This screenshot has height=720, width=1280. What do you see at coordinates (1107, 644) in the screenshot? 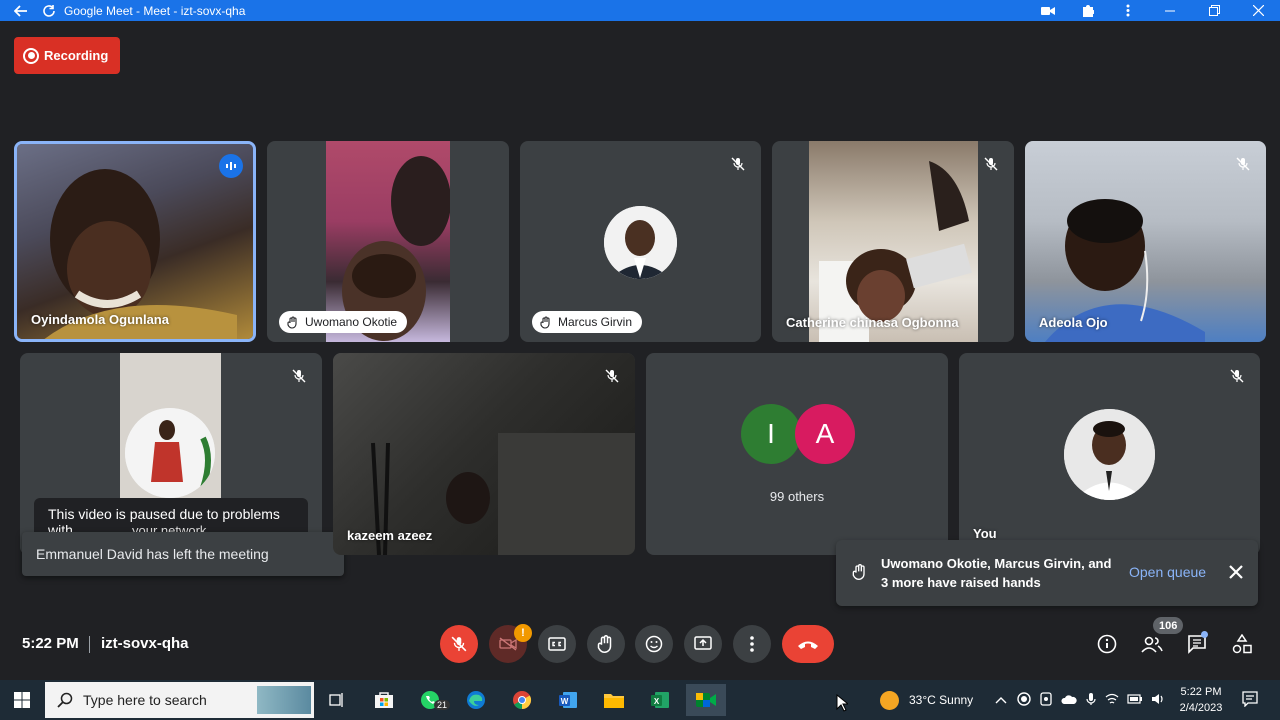
I see `info-icon` at bounding box center [1107, 644].